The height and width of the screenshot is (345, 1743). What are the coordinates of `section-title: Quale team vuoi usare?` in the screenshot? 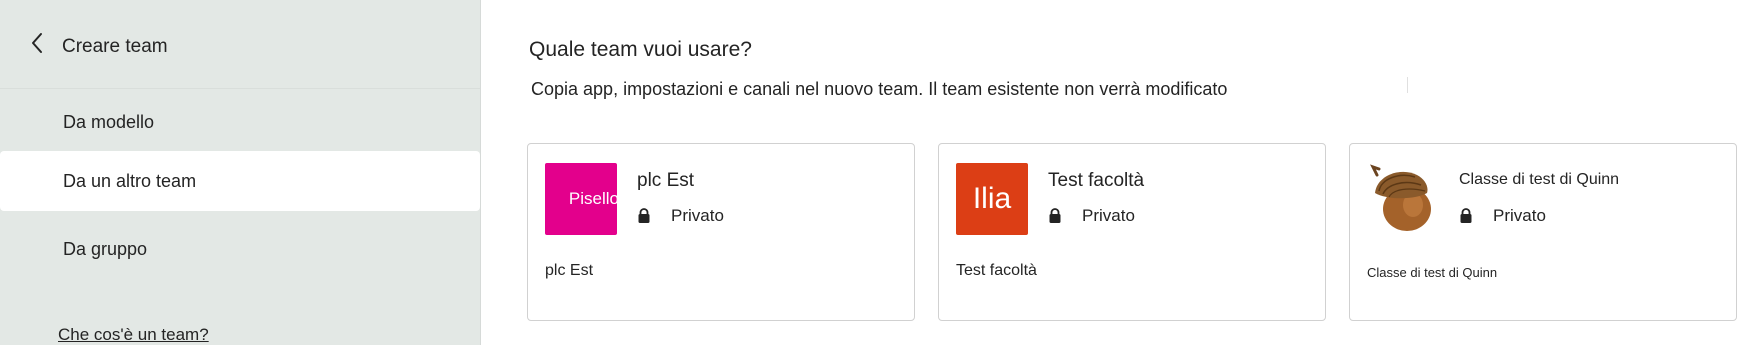 It's located at (640, 49).